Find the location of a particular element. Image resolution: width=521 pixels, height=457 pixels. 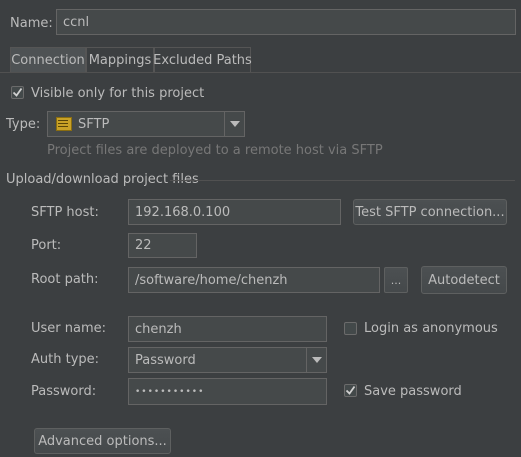

autodetect-button: Autodetect is located at coordinates (464, 280).